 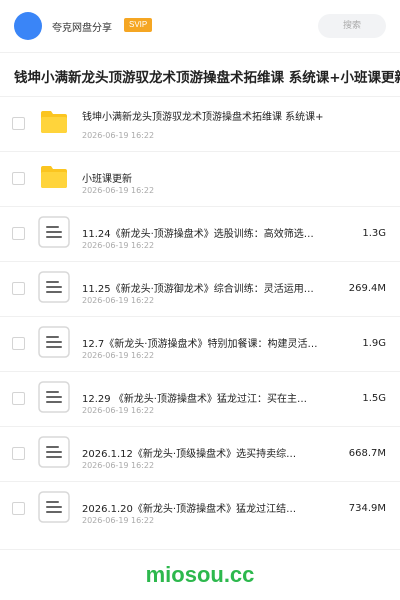 What do you see at coordinates (200, 26) in the screenshot?
I see `header: 夸克网盘分享 SVIP` at bounding box center [200, 26].